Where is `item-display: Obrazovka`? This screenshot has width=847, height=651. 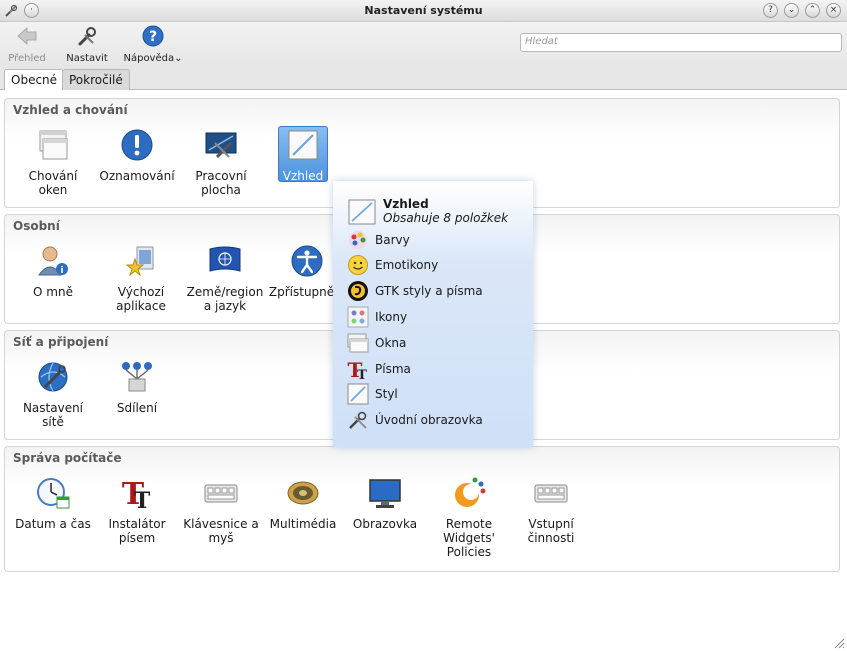 item-display: Obrazovka is located at coordinates (385, 503).